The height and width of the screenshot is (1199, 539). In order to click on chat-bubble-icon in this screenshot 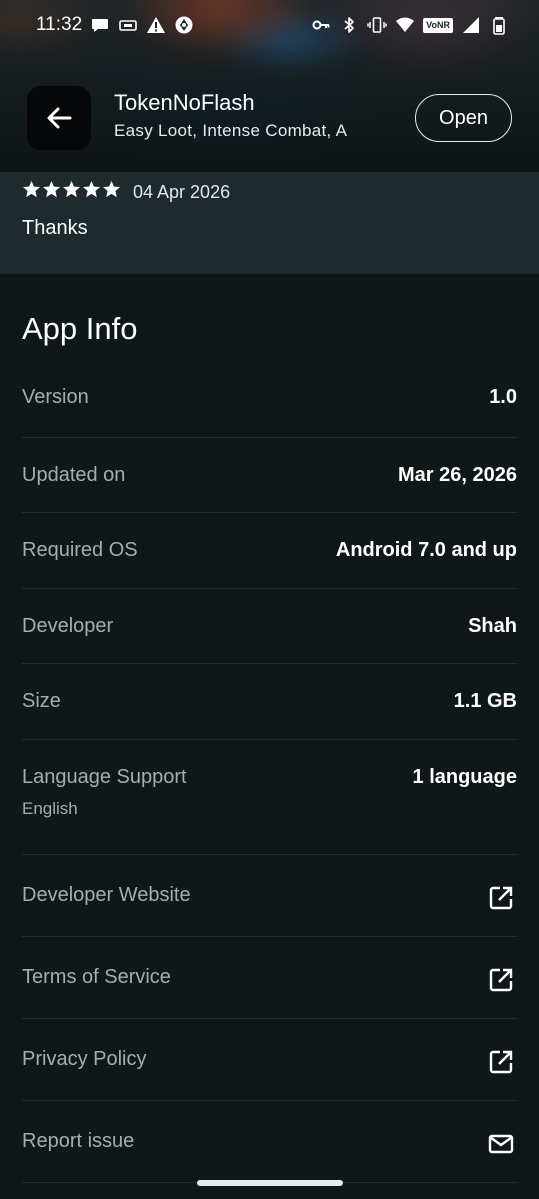, I will do `click(100, 25)`.